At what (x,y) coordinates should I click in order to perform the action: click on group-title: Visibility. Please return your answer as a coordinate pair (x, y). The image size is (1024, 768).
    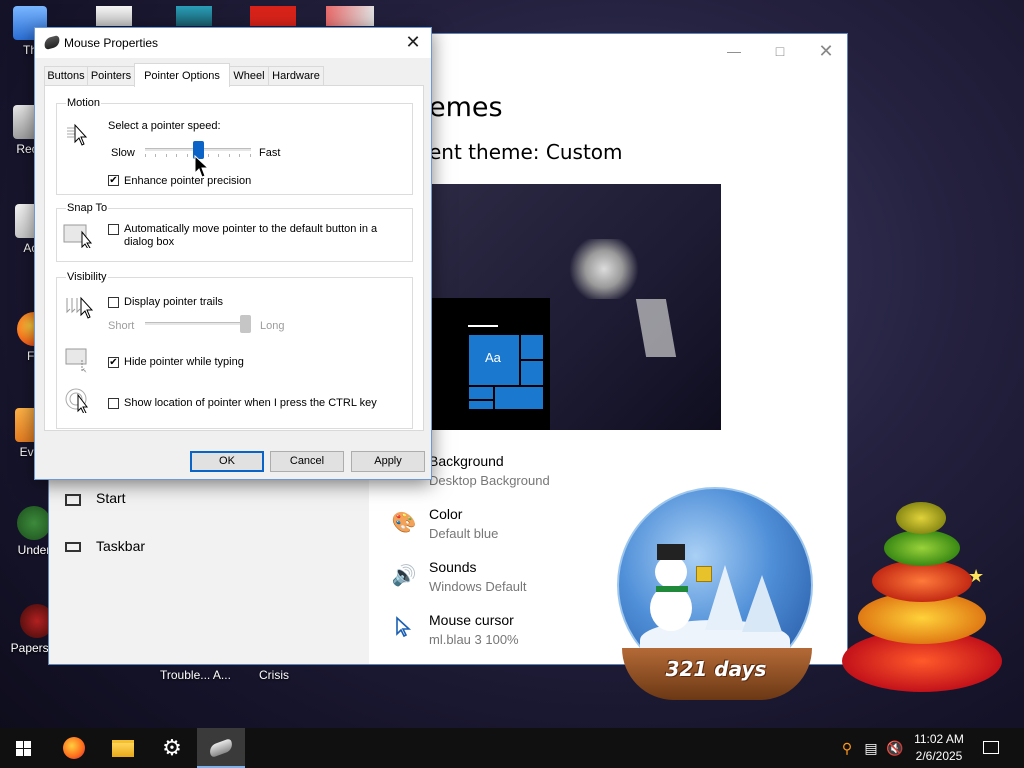
    Looking at the image, I should click on (87, 277).